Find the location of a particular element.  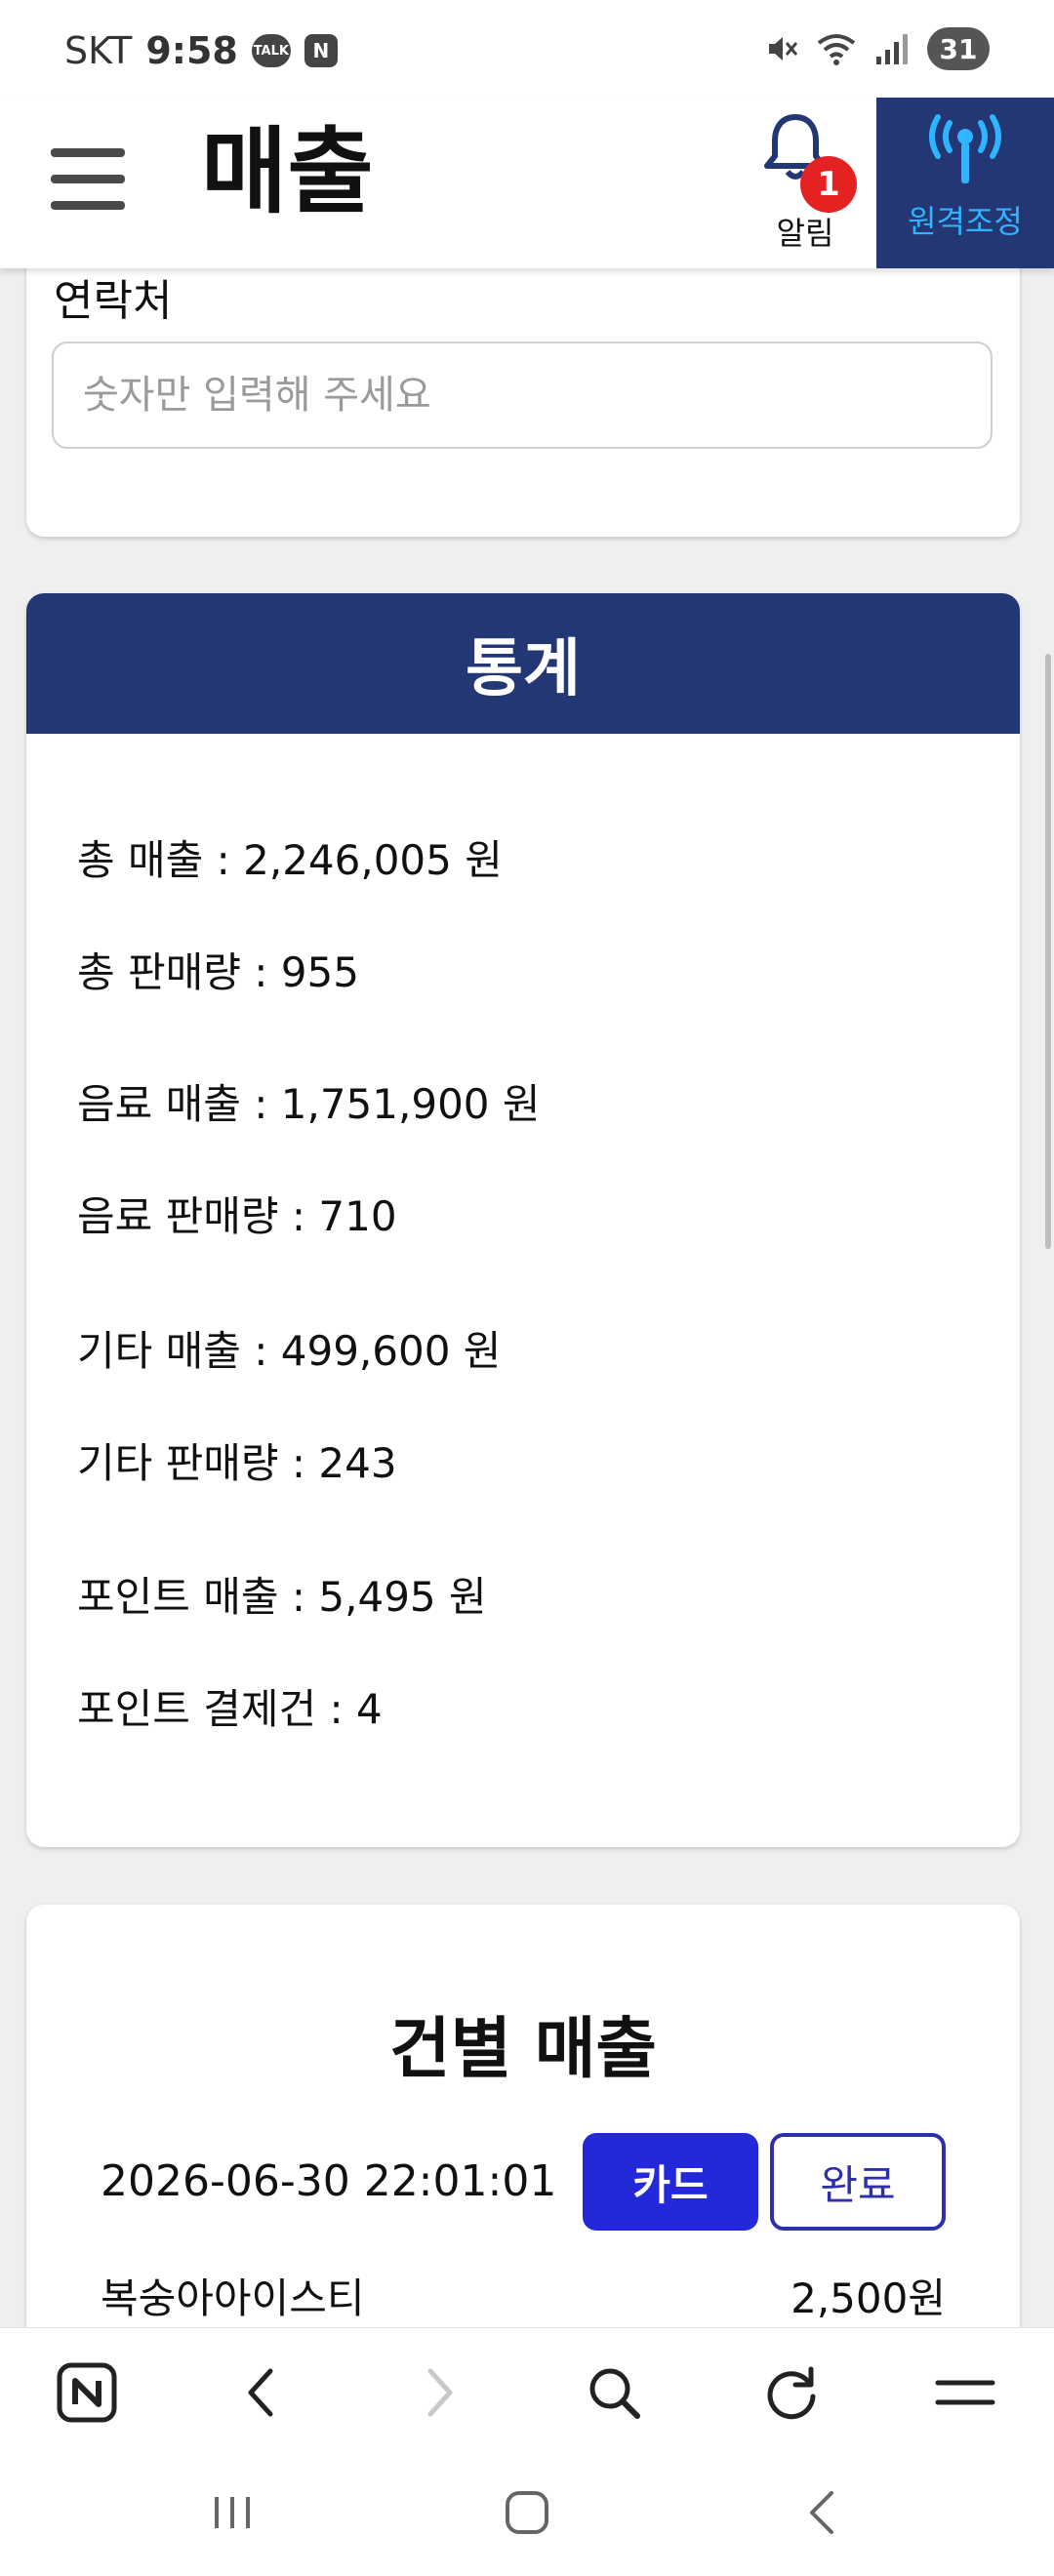

home-icon is located at coordinates (527, 2512).